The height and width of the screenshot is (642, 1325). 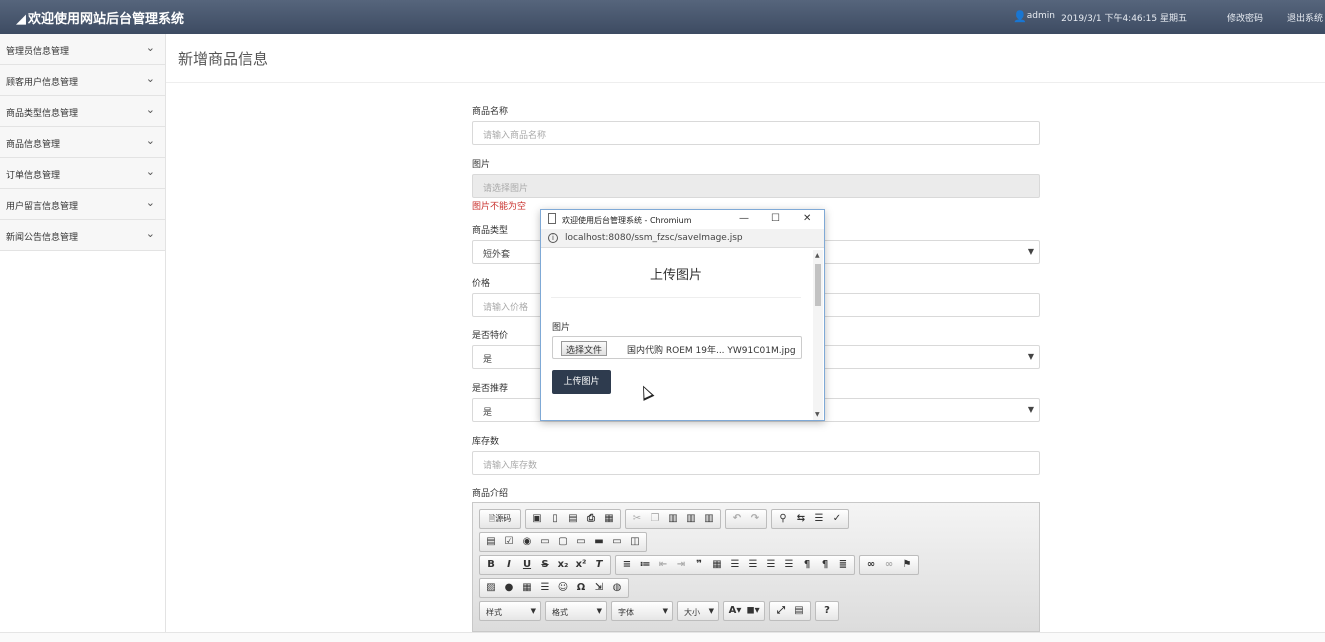 What do you see at coordinates (807, 218) in the screenshot?
I see `close-icon: ✕` at bounding box center [807, 218].